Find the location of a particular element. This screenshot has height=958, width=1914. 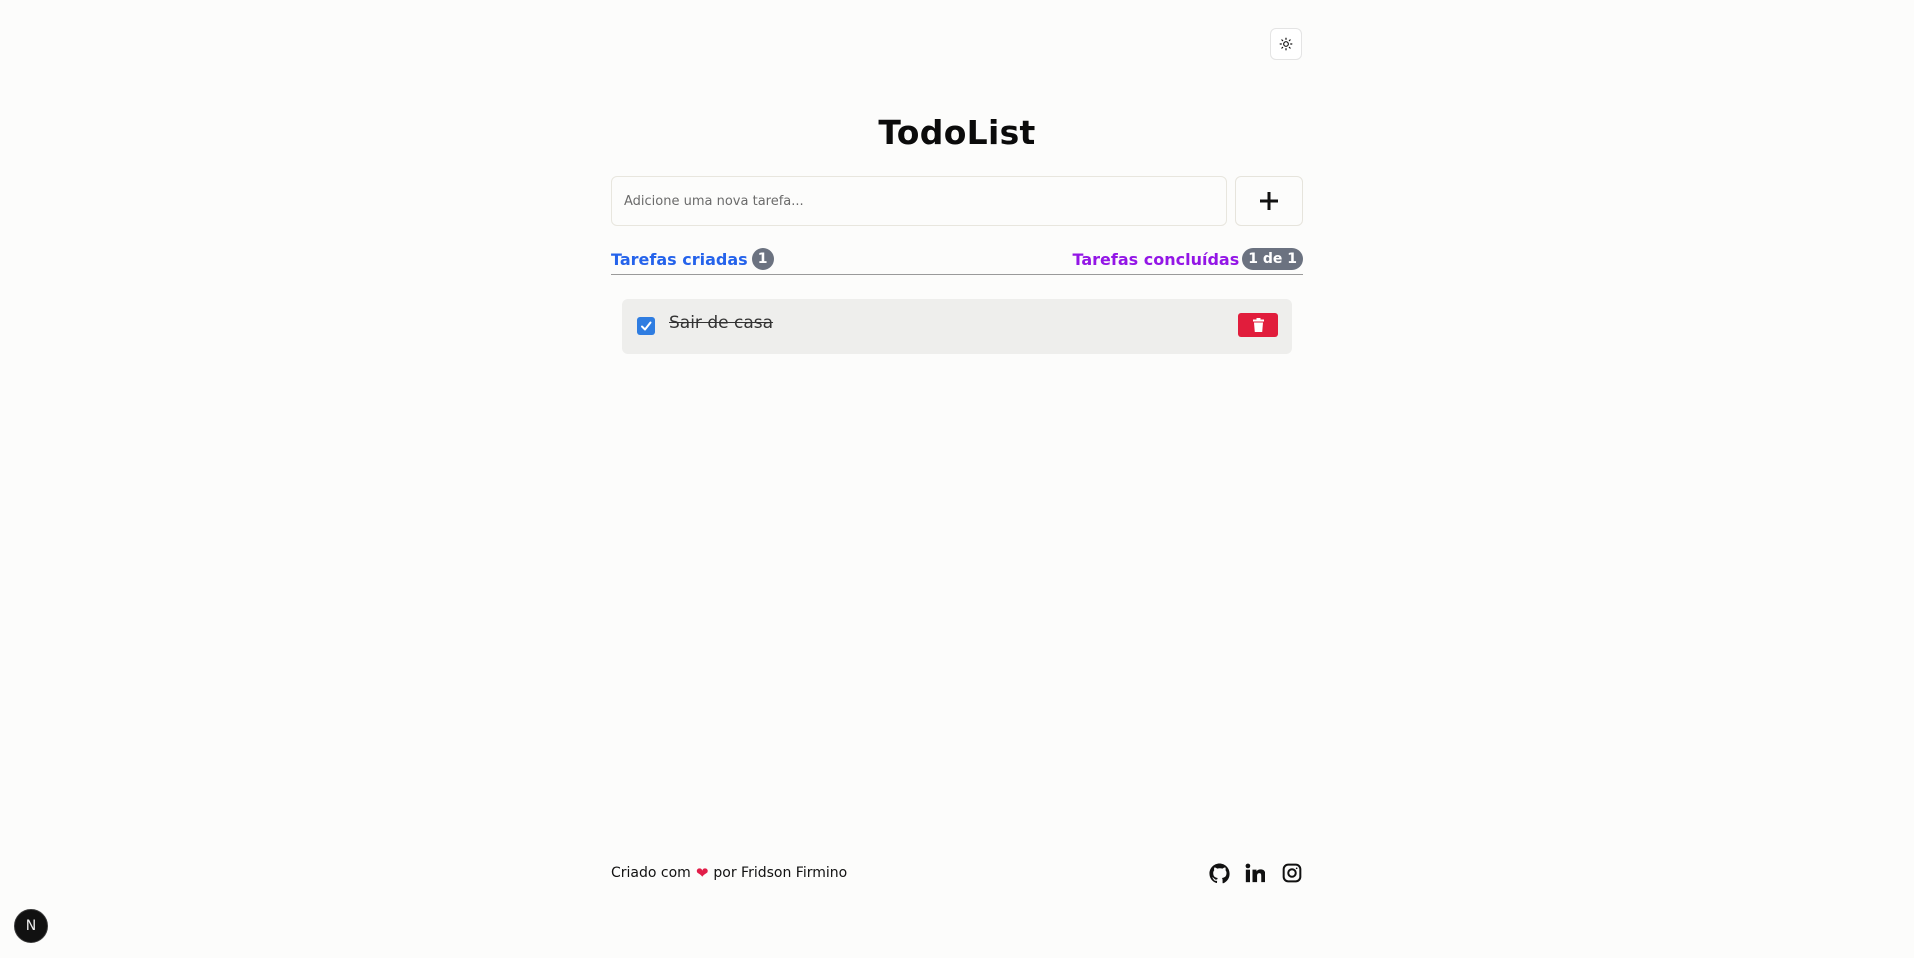

created-count-badge: 1 is located at coordinates (762, 259).